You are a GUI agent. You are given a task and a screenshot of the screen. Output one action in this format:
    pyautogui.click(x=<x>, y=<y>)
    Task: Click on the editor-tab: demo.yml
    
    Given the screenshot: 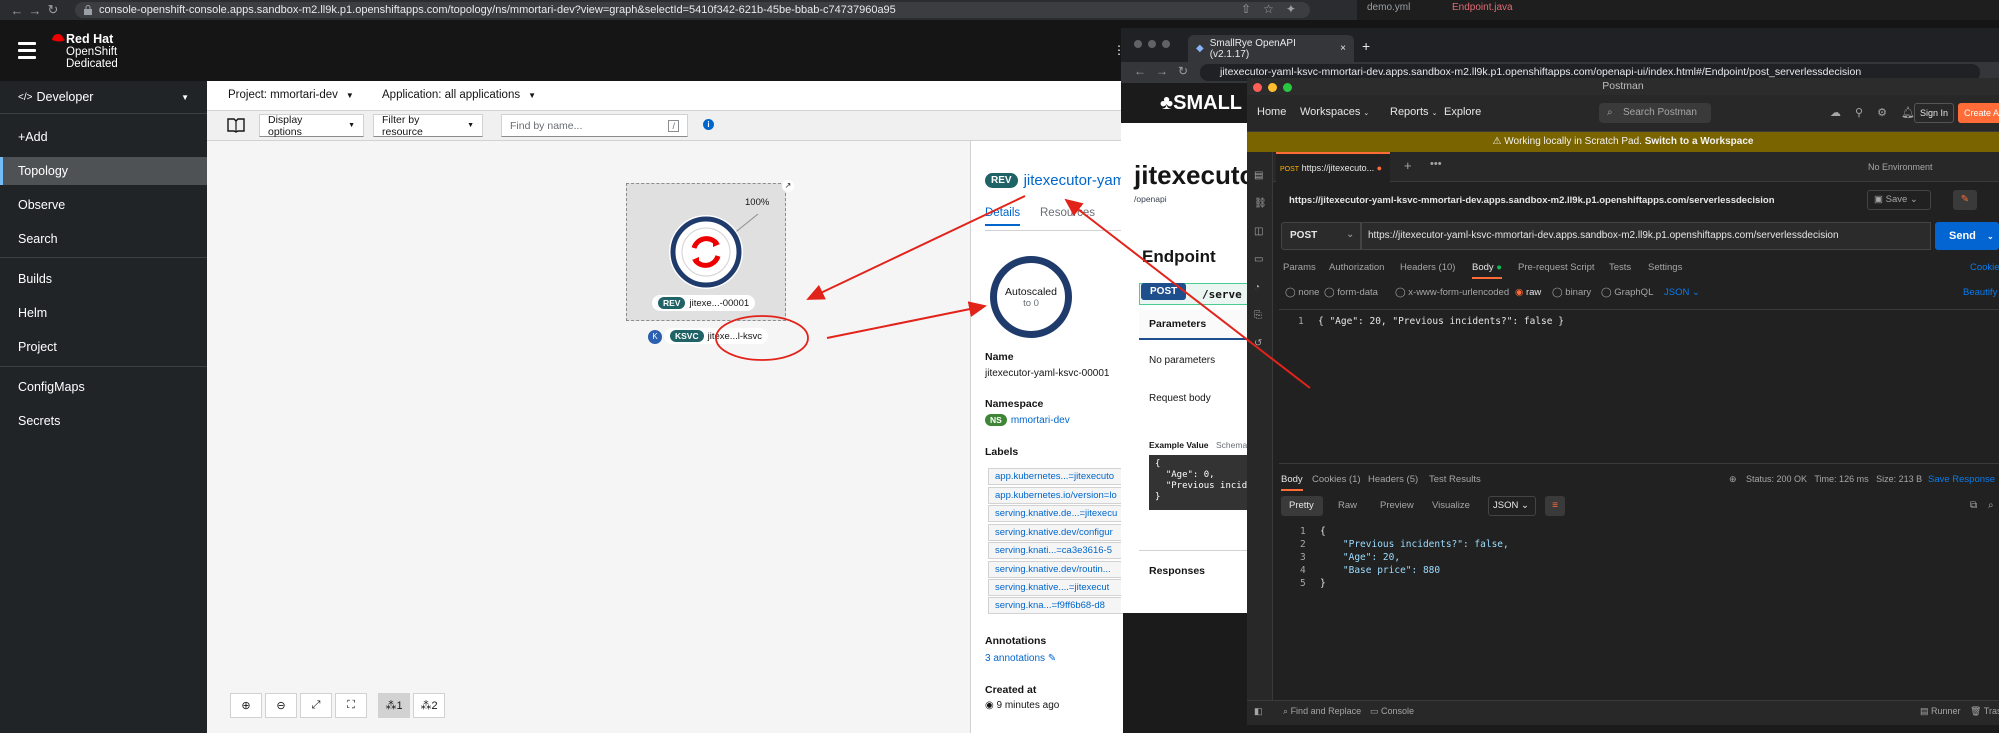 What is the action you would take?
    pyautogui.click(x=1388, y=7)
    